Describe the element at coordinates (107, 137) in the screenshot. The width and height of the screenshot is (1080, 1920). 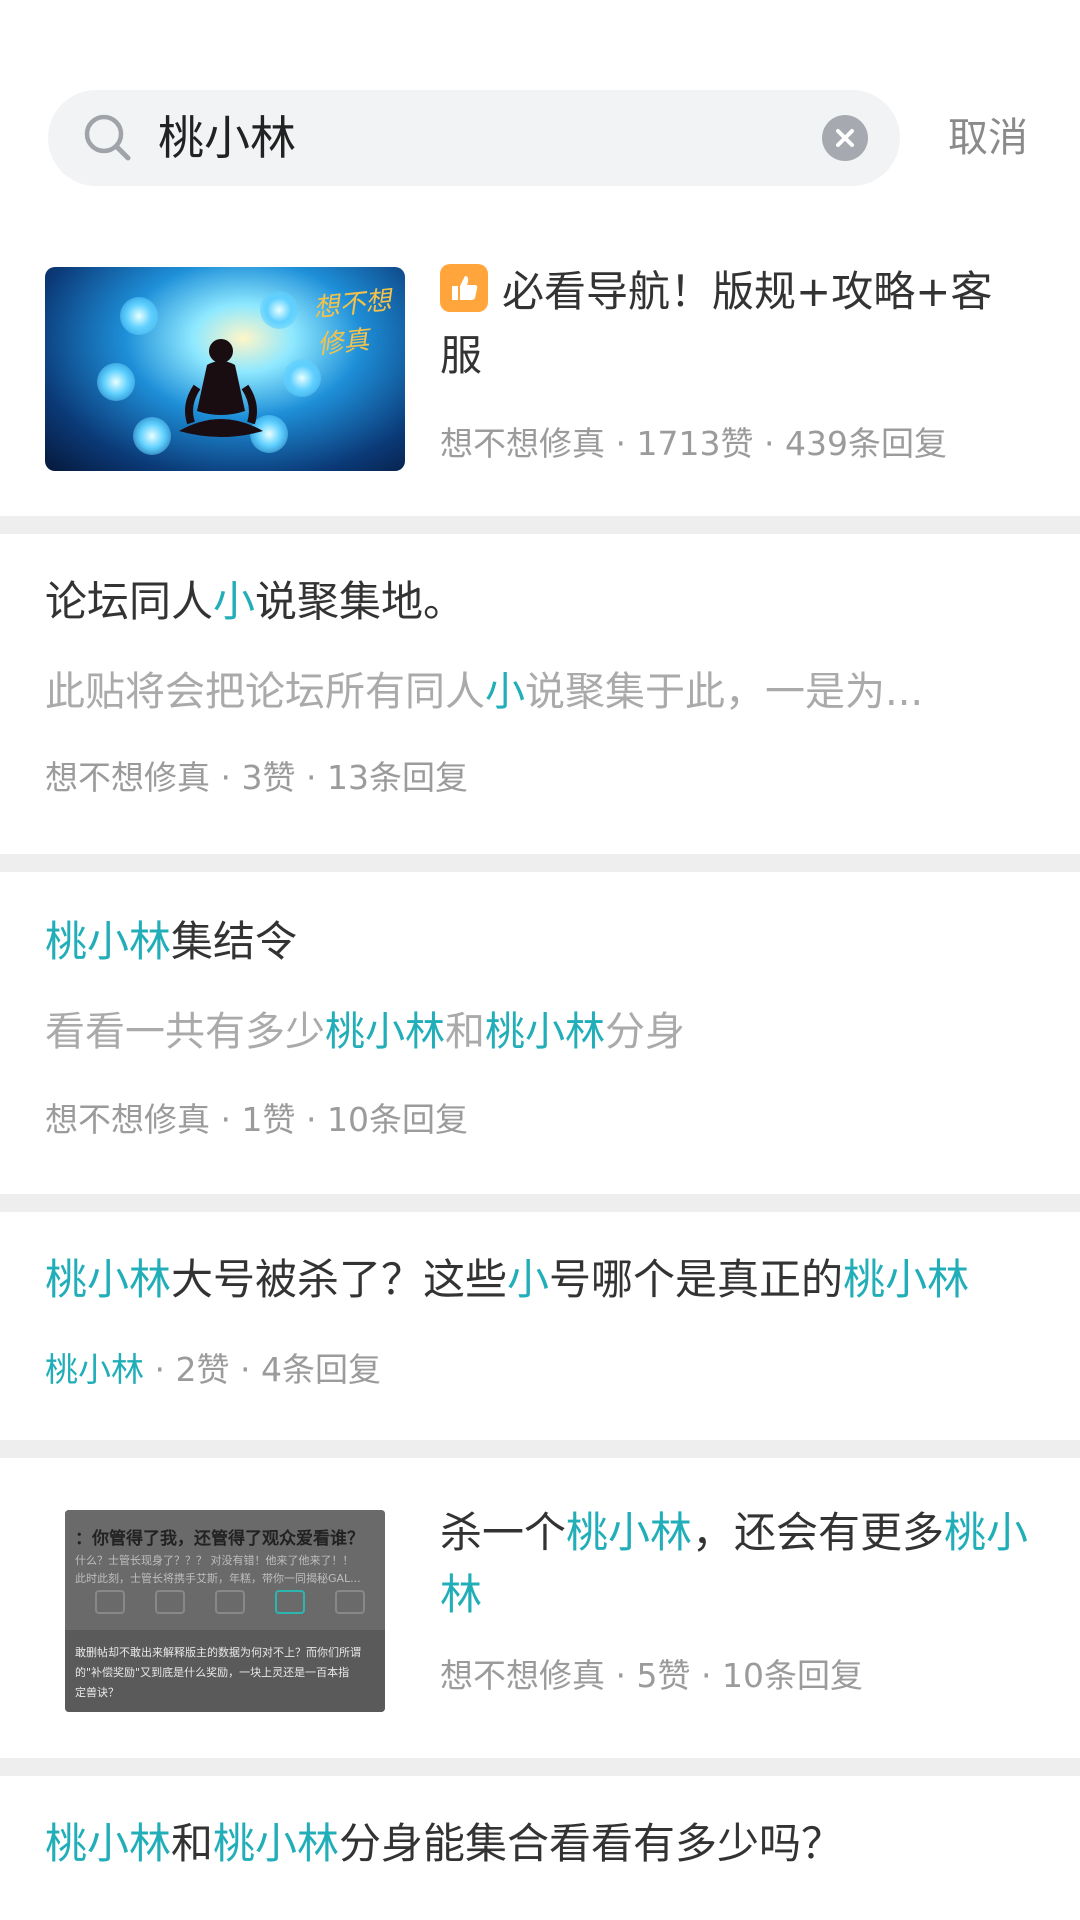
I see `search-icon` at that location.